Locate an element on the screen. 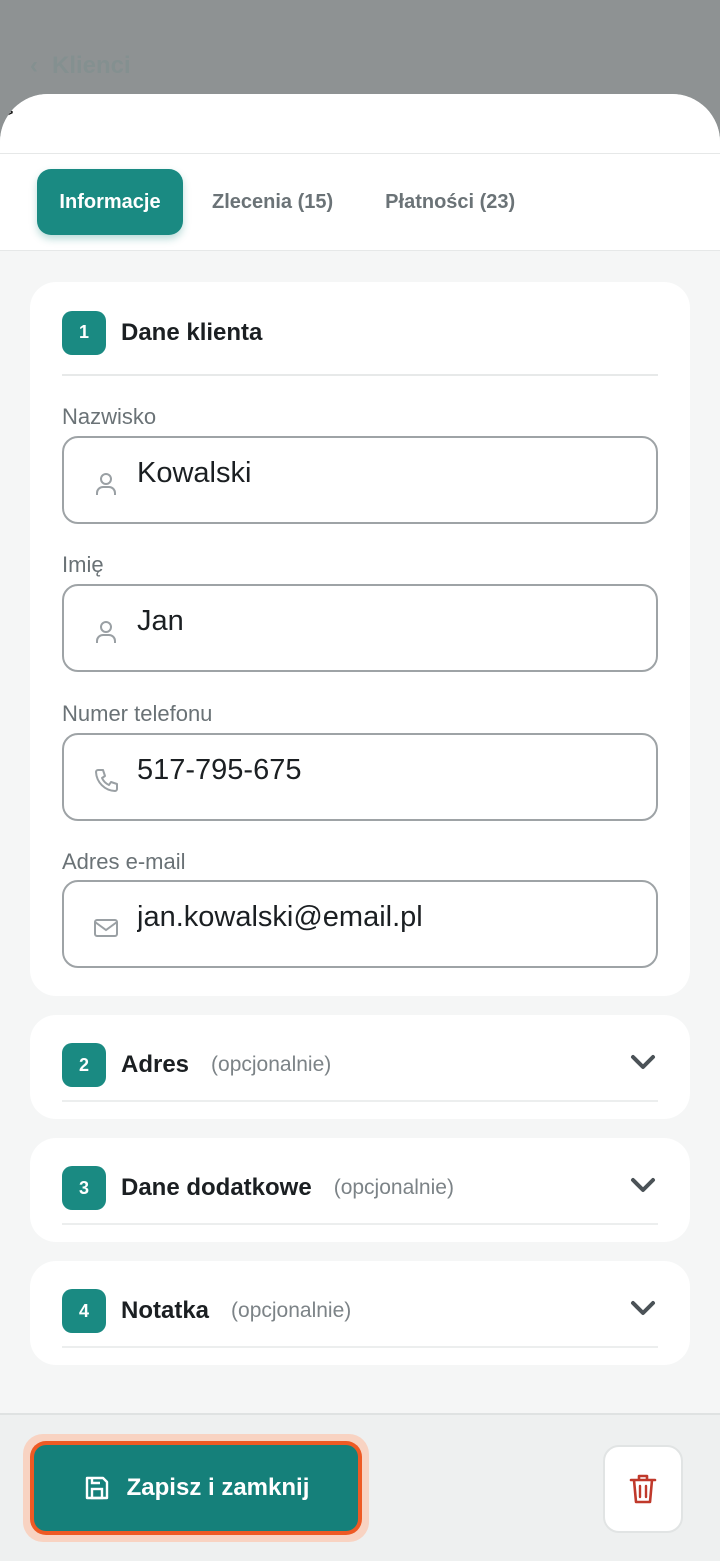 The height and width of the screenshot is (1561, 720). section-title: Notatka is located at coordinates (165, 1310).